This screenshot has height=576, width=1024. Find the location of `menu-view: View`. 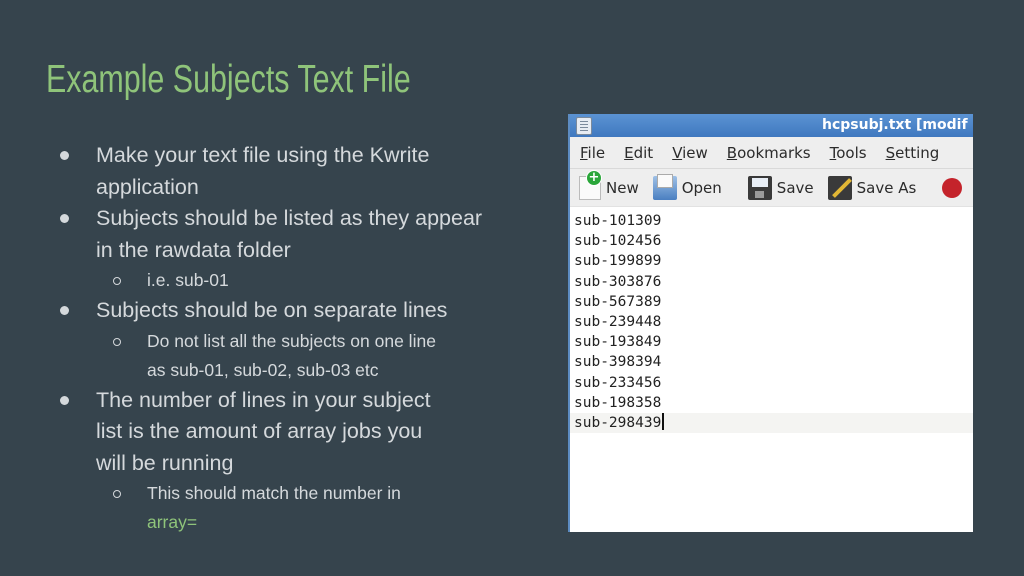

menu-view: View is located at coordinates (690, 153).